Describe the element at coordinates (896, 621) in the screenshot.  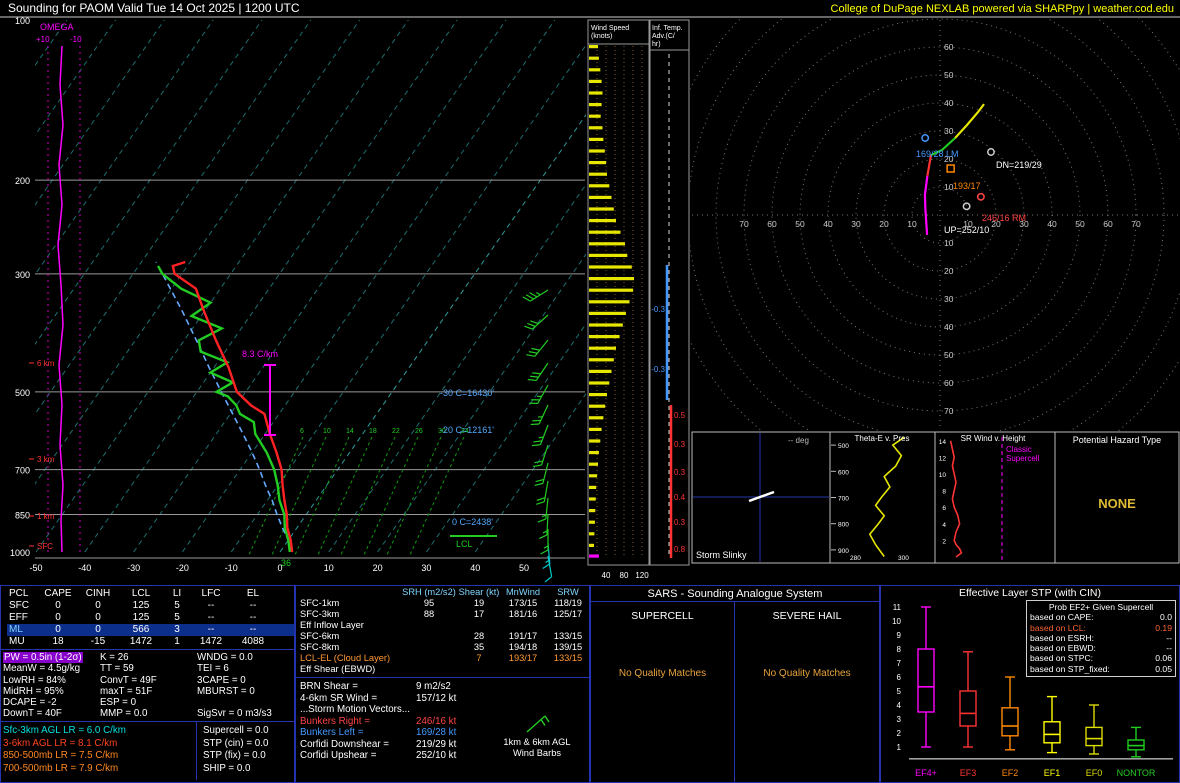
I see `stp-y-label: 10` at that location.